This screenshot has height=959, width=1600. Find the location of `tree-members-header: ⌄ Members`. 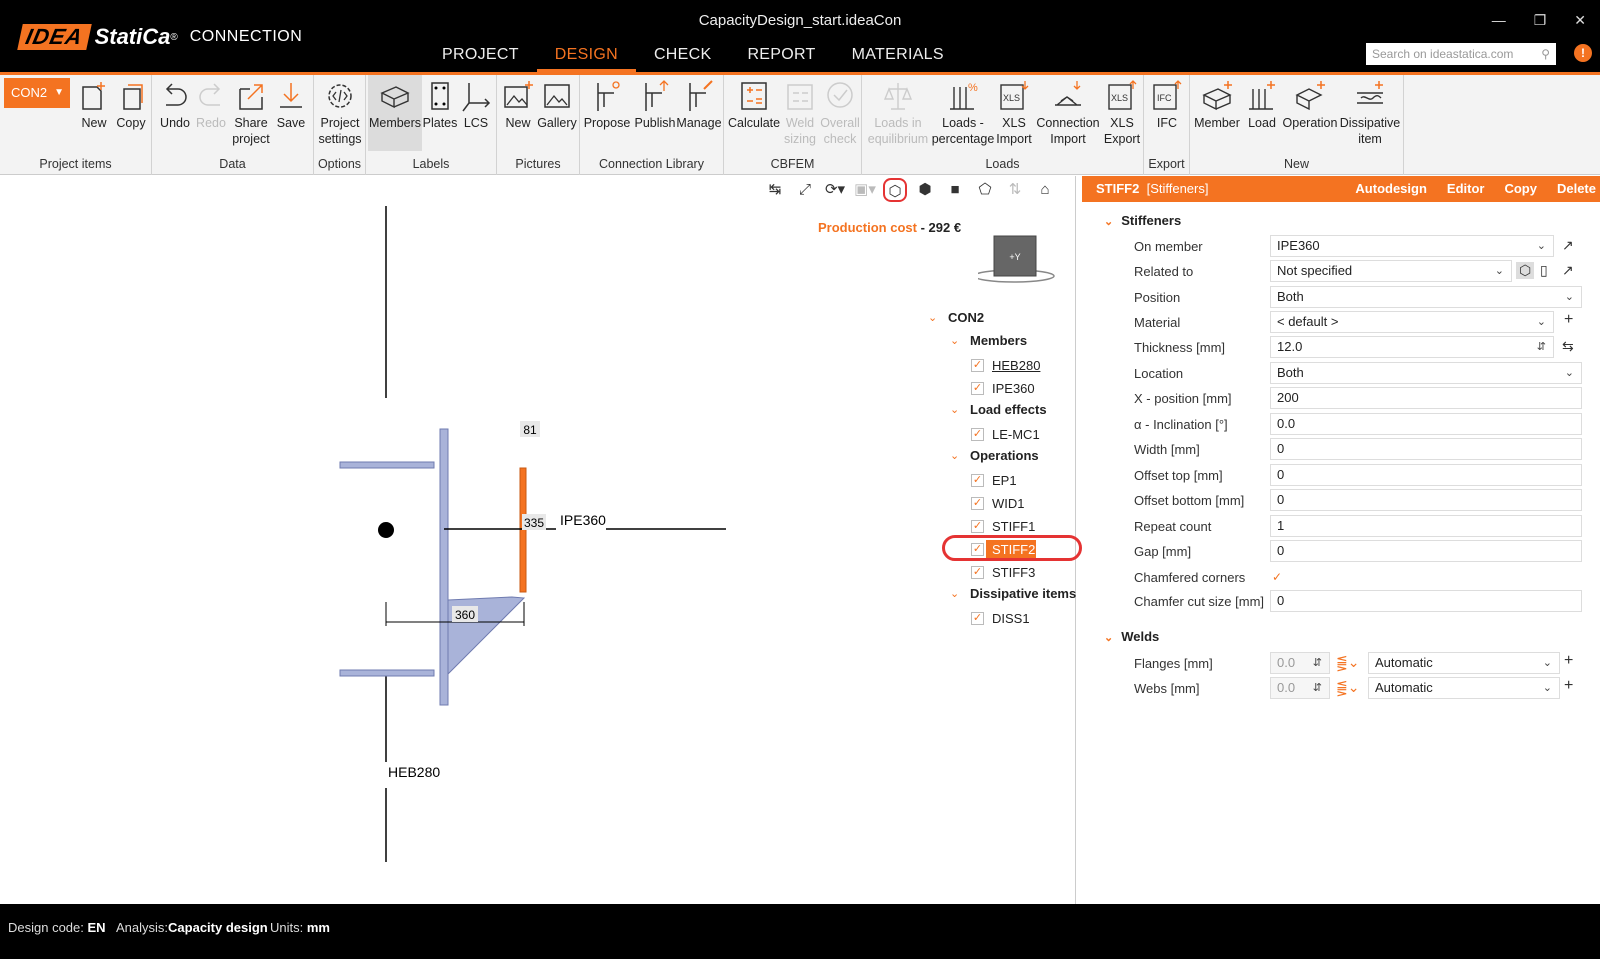

tree-members-header: ⌄ Members is located at coordinates (988, 340).